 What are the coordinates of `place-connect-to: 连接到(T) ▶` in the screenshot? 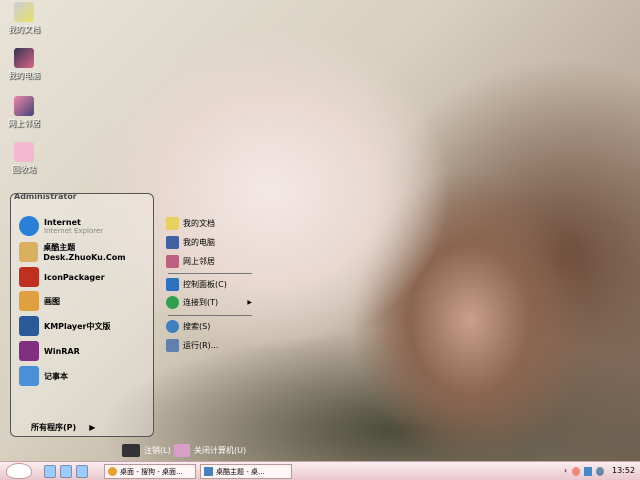 It's located at (209, 302).